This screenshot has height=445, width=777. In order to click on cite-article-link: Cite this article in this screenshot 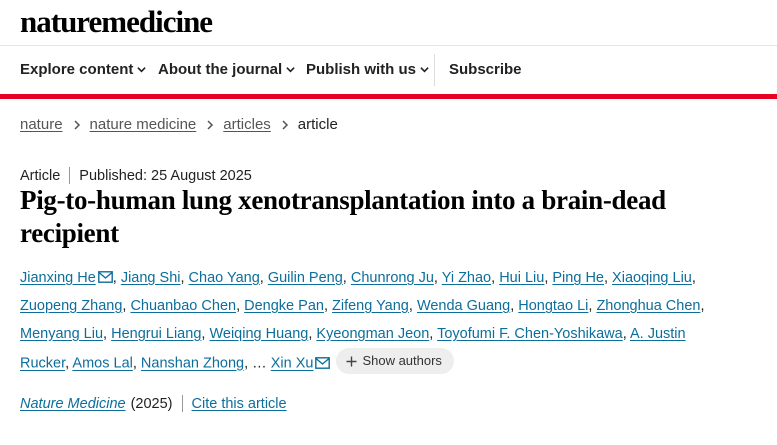, I will do `click(239, 404)`.